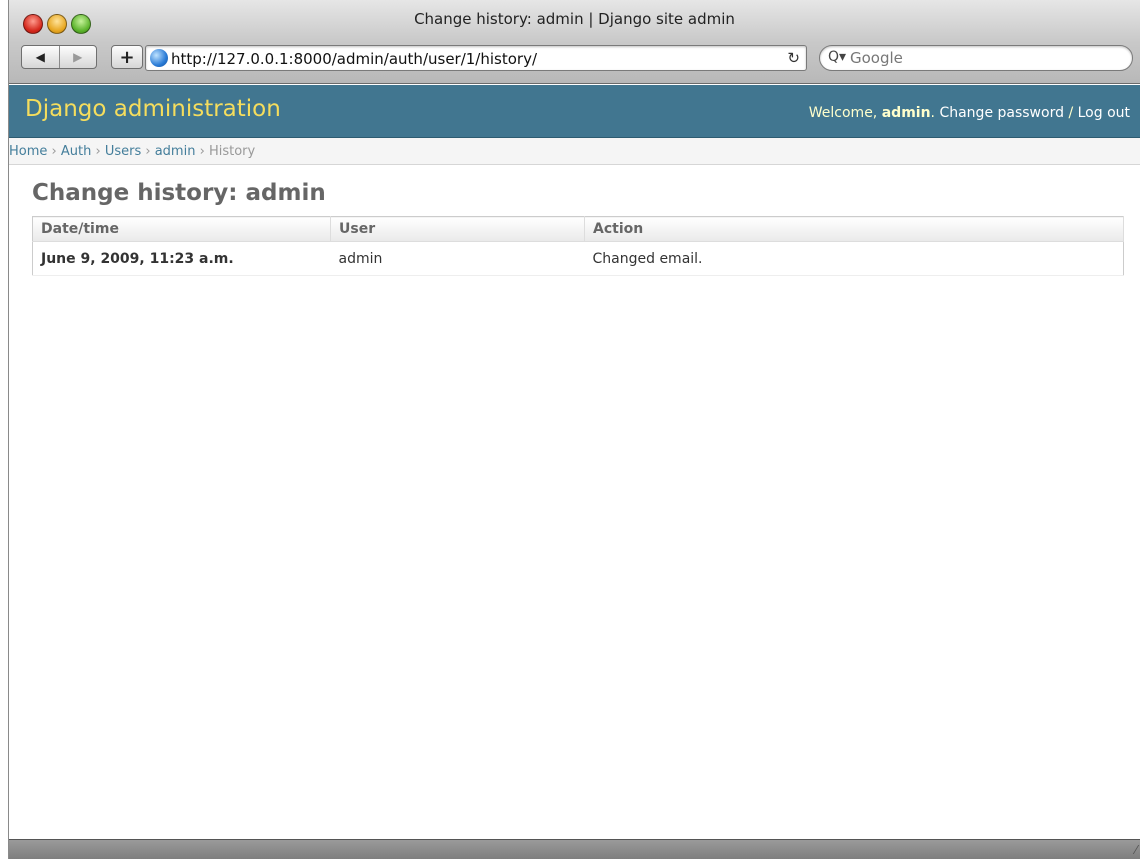  Describe the element at coordinates (179, 193) in the screenshot. I see `page-title: Change history: admin` at that location.